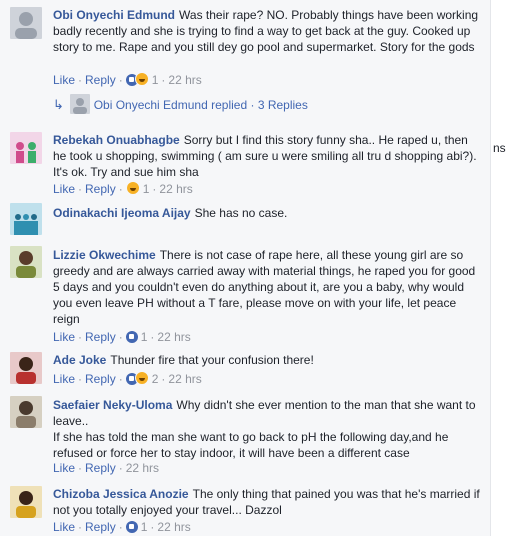 This screenshot has width=512, height=536. Describe the element at coordinates (114, 15) in the screenshot. I see `commenter-name: Obi Onyechi Edmund` at that location.